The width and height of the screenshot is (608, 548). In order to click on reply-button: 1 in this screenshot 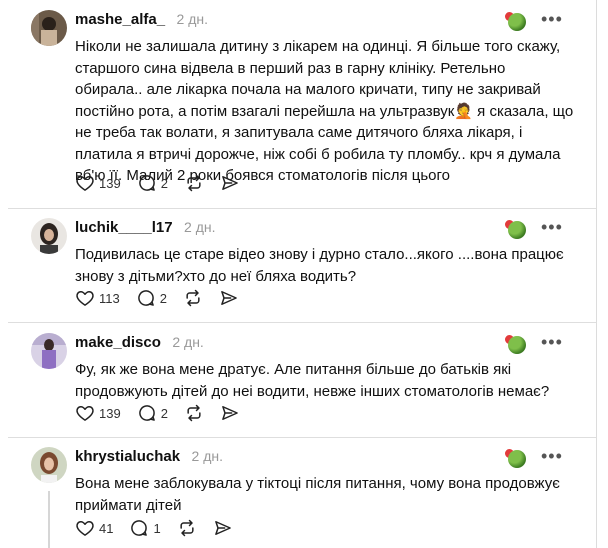, I will do `click(145, 528)`.